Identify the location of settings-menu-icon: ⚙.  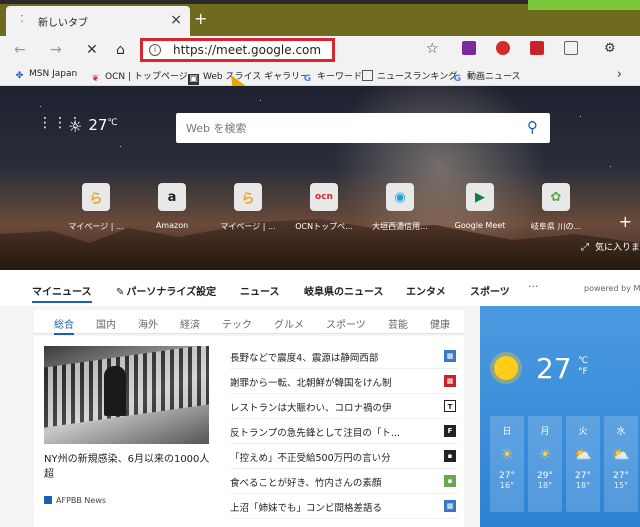
(611, 48).